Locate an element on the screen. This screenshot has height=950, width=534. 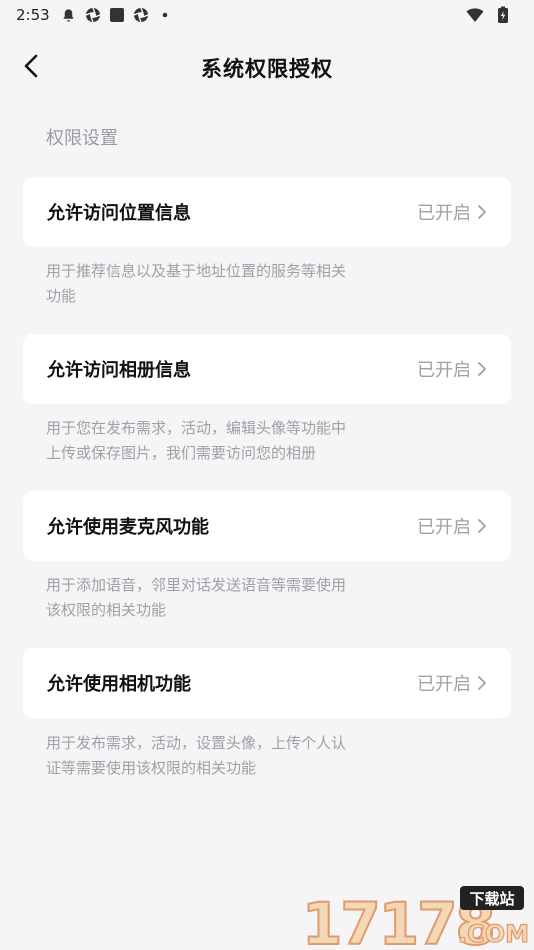
permission-desc-camera: 用于发布需求，活动，设置头像，上传个人认 证等需要使用该权限的相关功能 is located at coordinates (226, 756).